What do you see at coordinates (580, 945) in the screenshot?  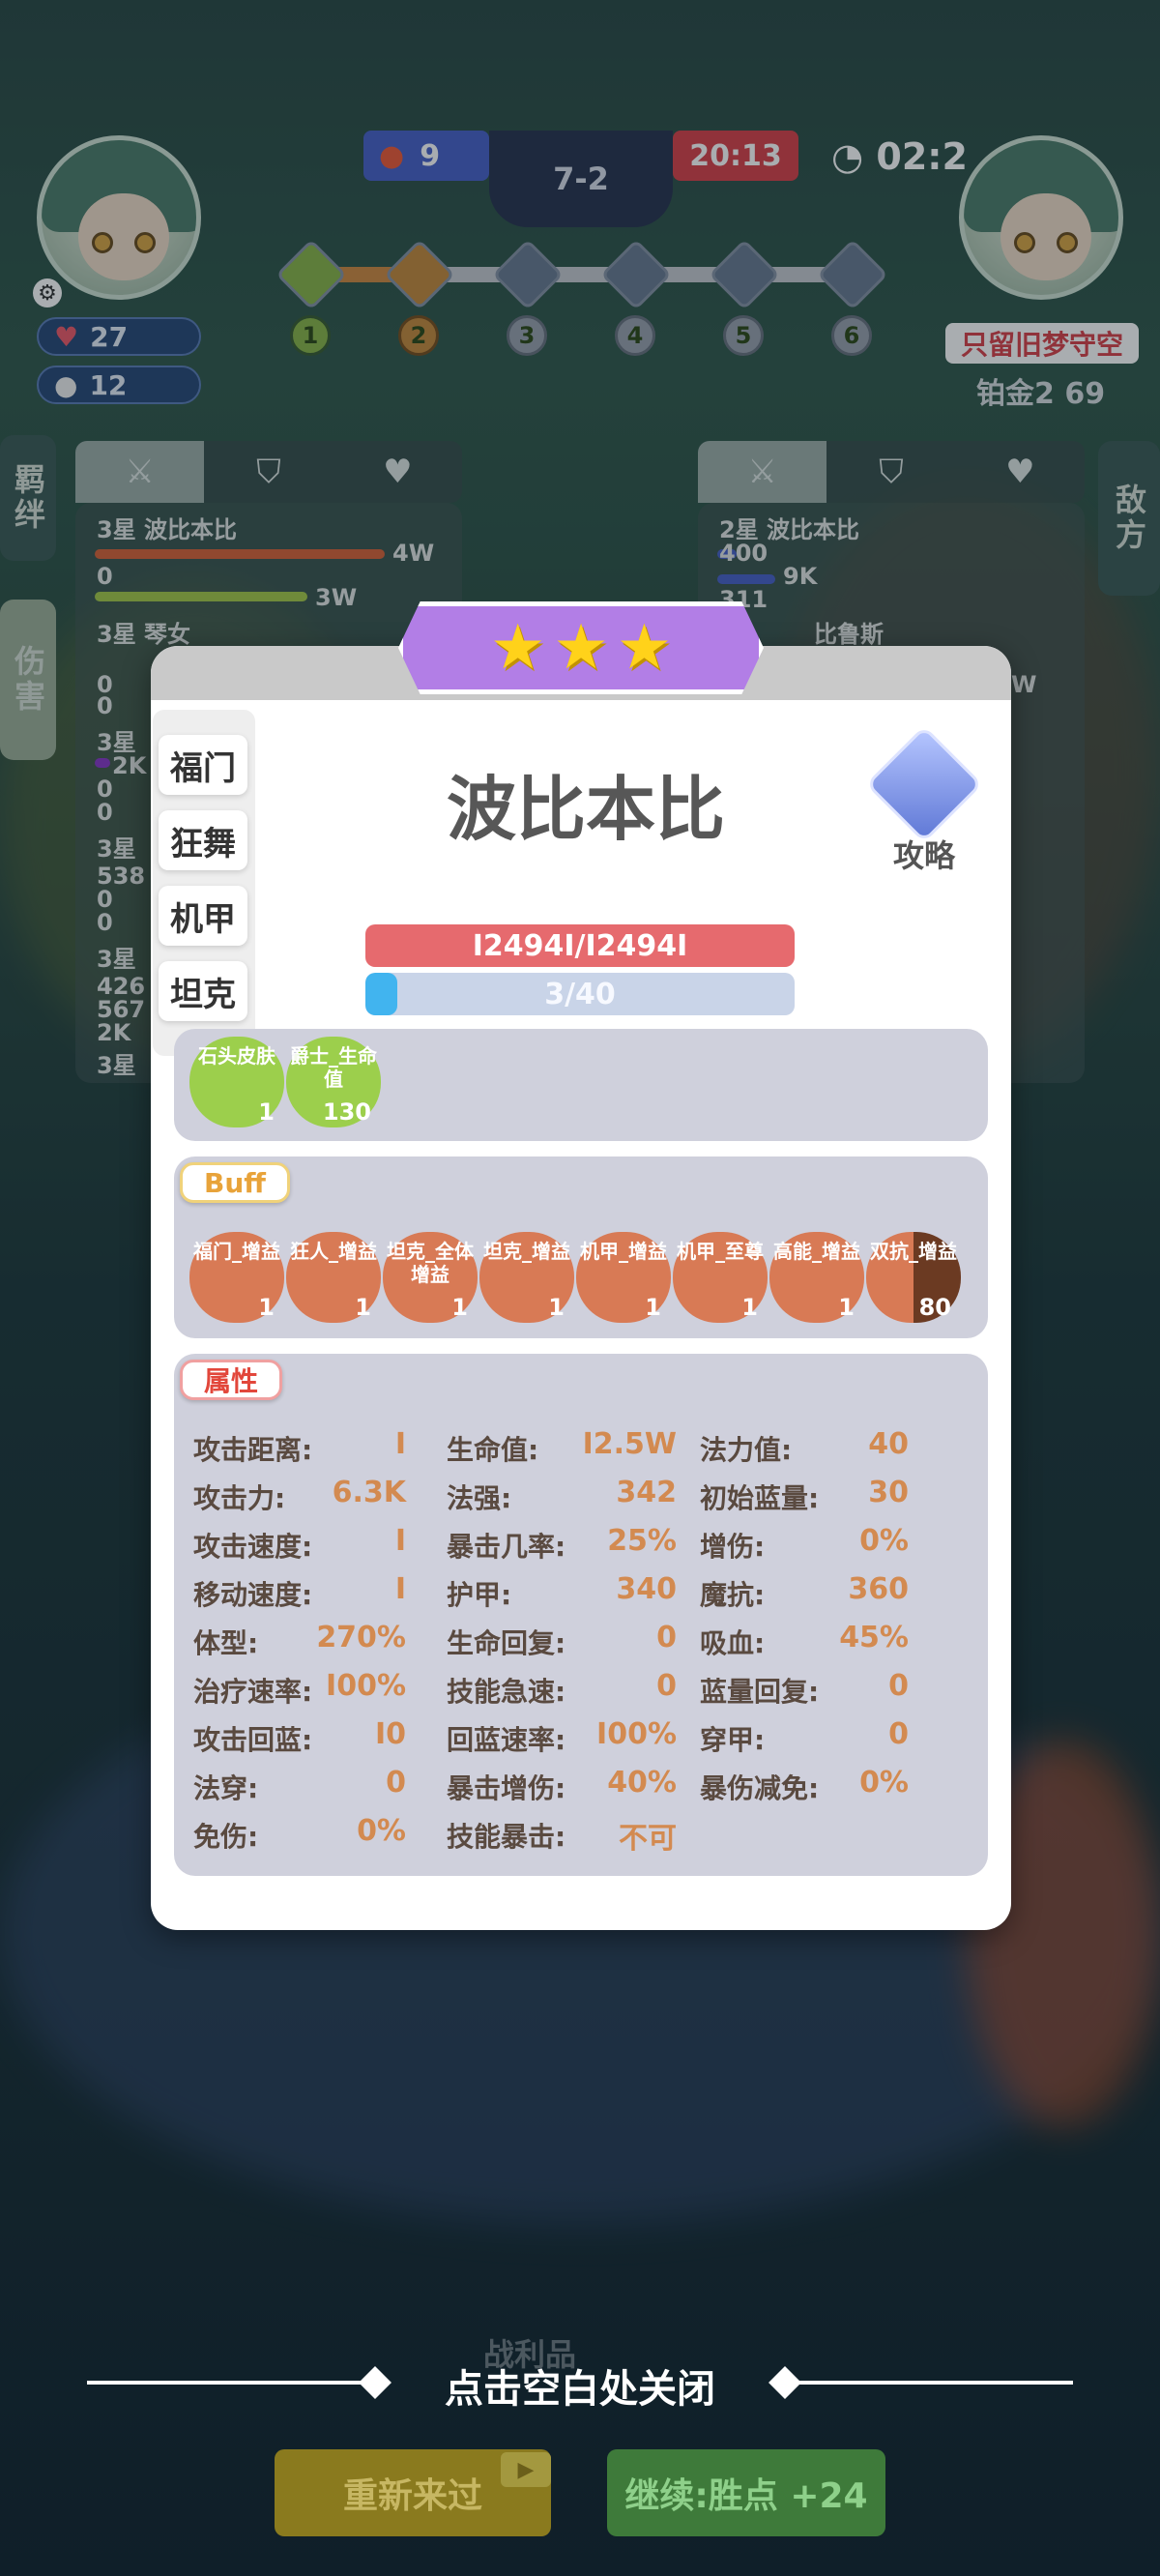 I see `hp-bar: I2494I/I2494I` at bounding box center [580, 945].